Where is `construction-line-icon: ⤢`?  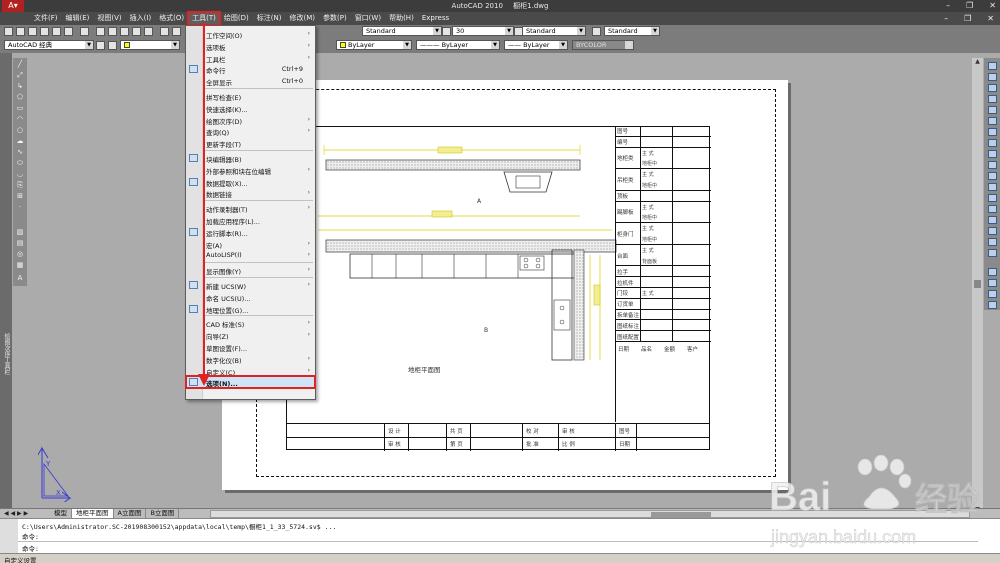 construction-line-icon: ⤢ is located at coordinates (20, 75).